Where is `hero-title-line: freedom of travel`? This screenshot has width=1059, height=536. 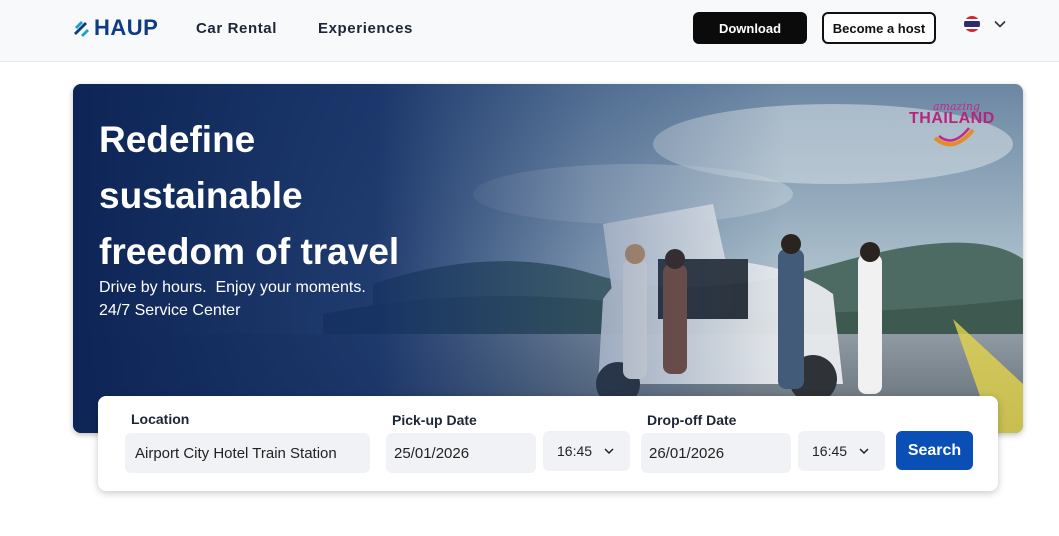 hero-title-line: freedom of travel is located at coordinates (249, 251).